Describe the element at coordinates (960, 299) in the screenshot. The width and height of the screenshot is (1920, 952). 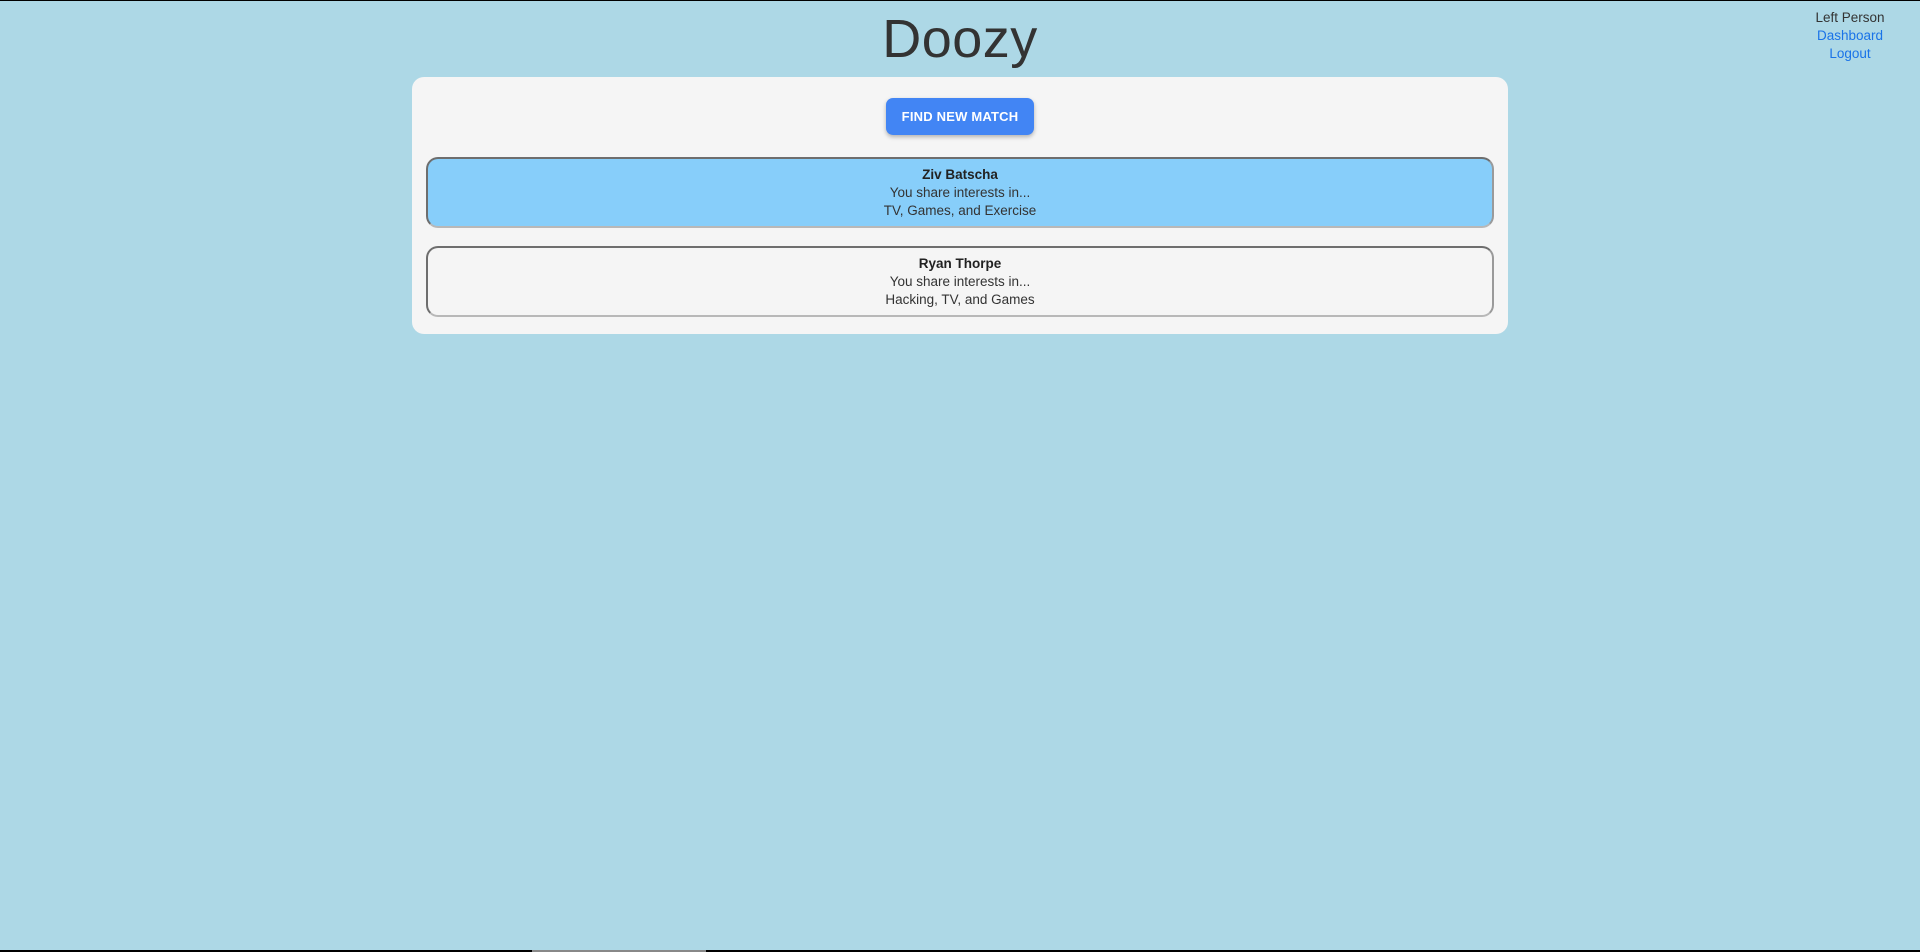
I see `match-interests: Hacking, TV, and Games` at that location.